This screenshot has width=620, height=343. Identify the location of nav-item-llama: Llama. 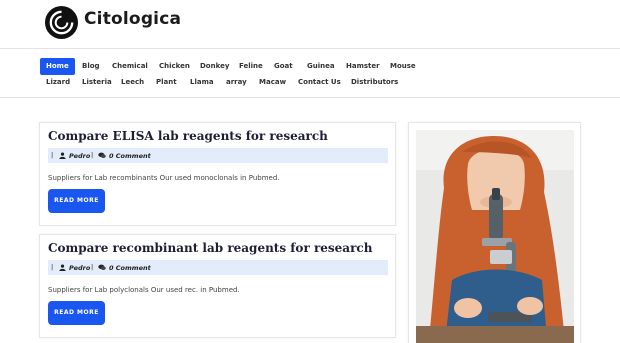
(202, 82).